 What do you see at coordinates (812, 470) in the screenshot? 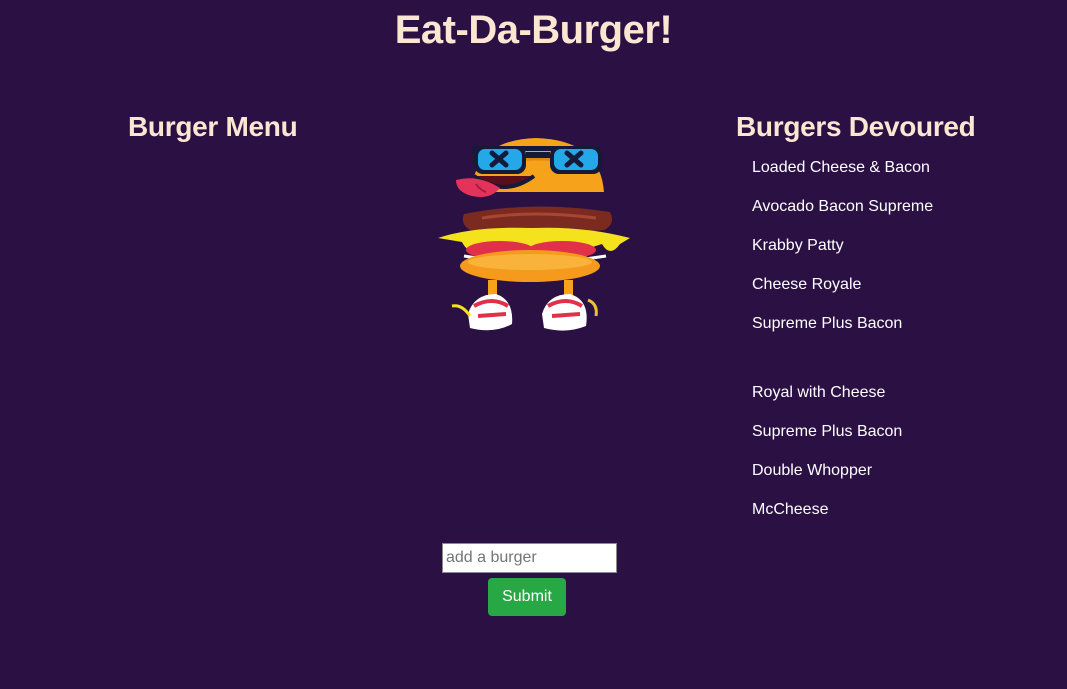
I see `list-item: Double Whopper` at bounding box center [812, 470].